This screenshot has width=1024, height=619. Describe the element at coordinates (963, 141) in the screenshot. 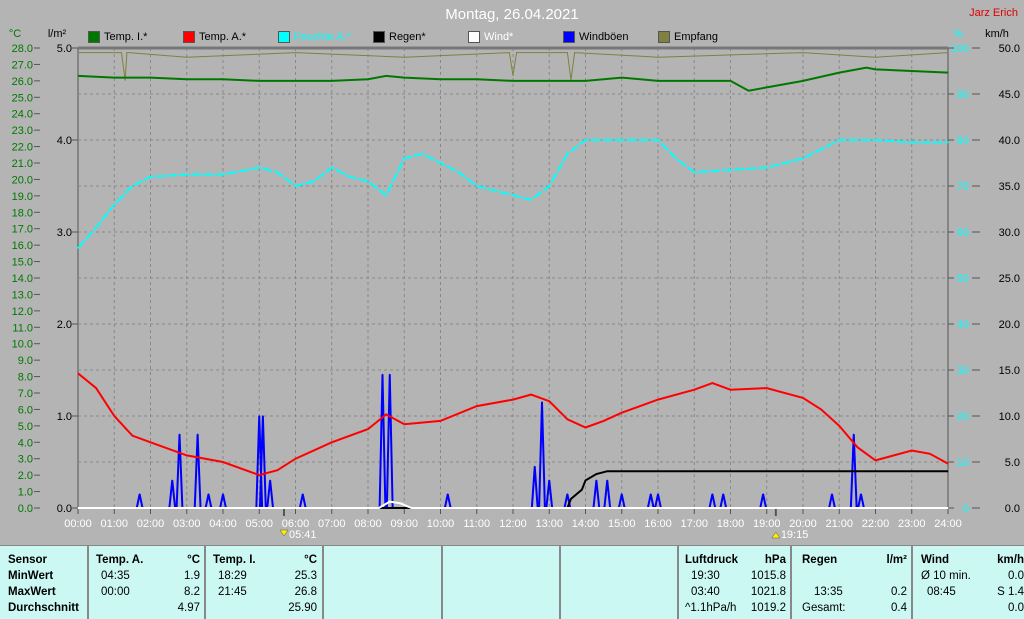

I see `humidity-tick-label: 80` at that location.